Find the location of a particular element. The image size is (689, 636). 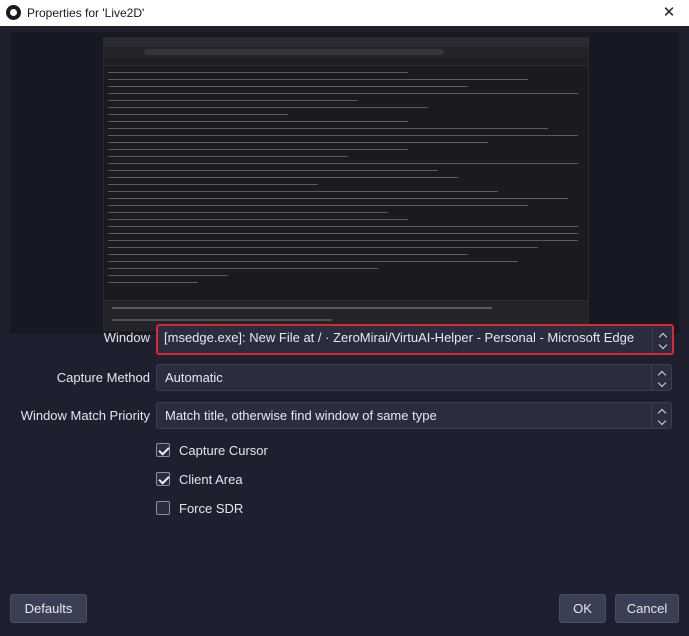

cancel-button: Cancel is located at coordinates (647, 608).